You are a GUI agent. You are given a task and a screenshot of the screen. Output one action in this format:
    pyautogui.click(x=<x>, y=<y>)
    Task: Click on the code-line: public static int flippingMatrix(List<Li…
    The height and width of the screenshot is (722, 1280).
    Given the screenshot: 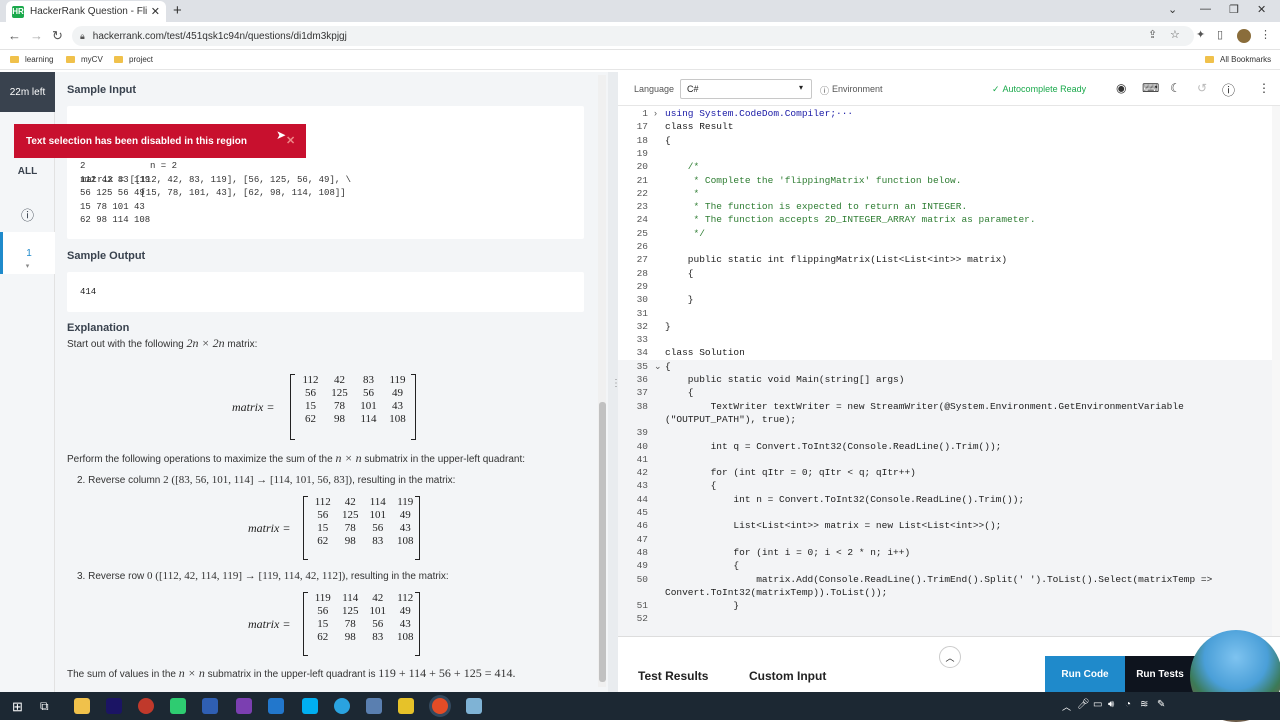 What is the action you would take?
    pyautogui.click(x=836, y=259)
    